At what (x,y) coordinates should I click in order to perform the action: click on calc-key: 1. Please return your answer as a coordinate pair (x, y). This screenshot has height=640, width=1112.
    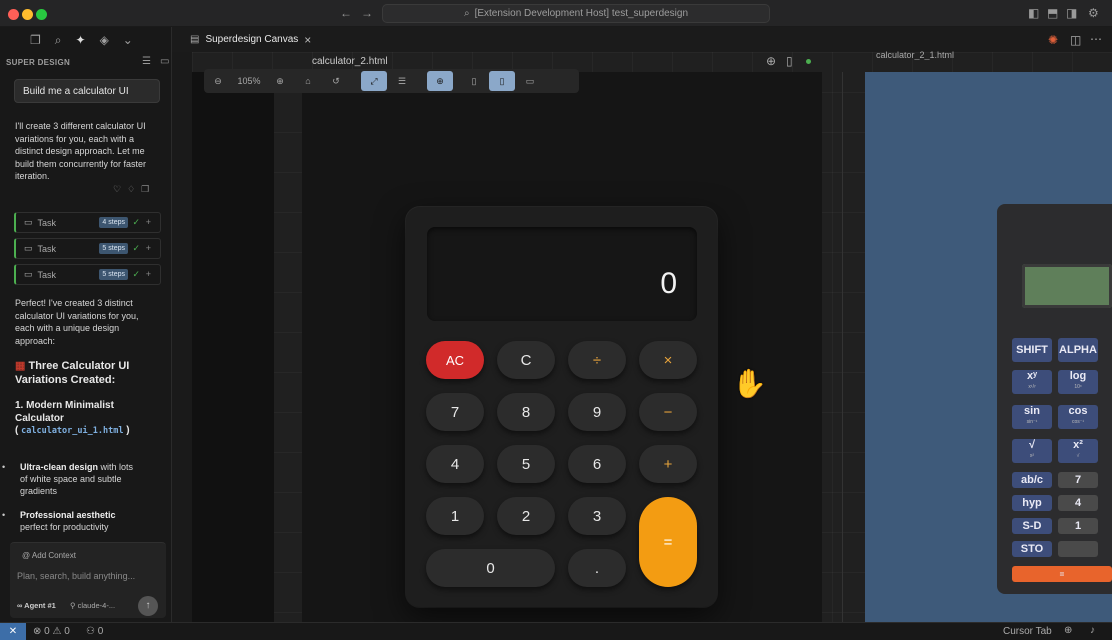
    Looking at the image, I should click on (455, 516).